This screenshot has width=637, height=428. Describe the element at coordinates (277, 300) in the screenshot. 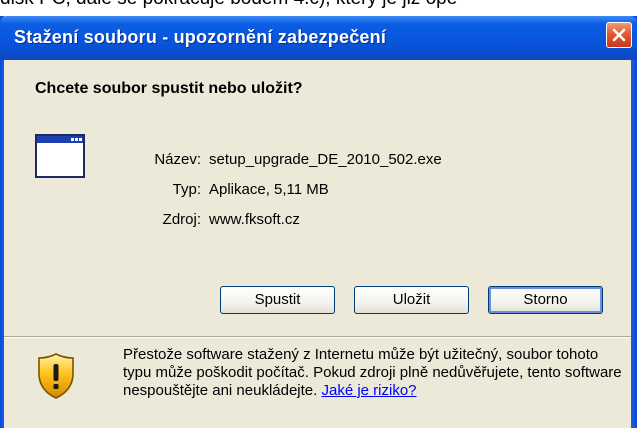

I see `run-button: Spustit` at that location.